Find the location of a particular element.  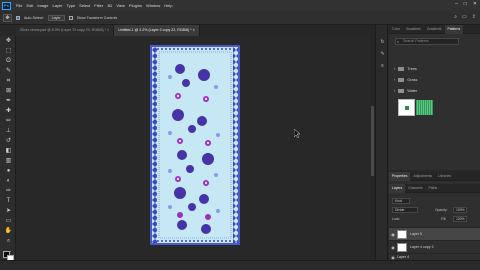

menu-filter: Filter is located at coordinates (98, 5).